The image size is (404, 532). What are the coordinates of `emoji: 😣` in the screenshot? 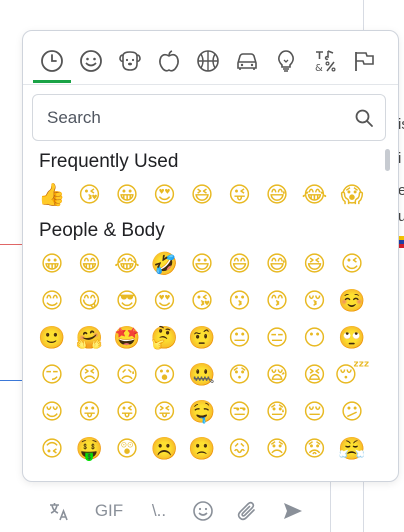 It's located at (90, 376).